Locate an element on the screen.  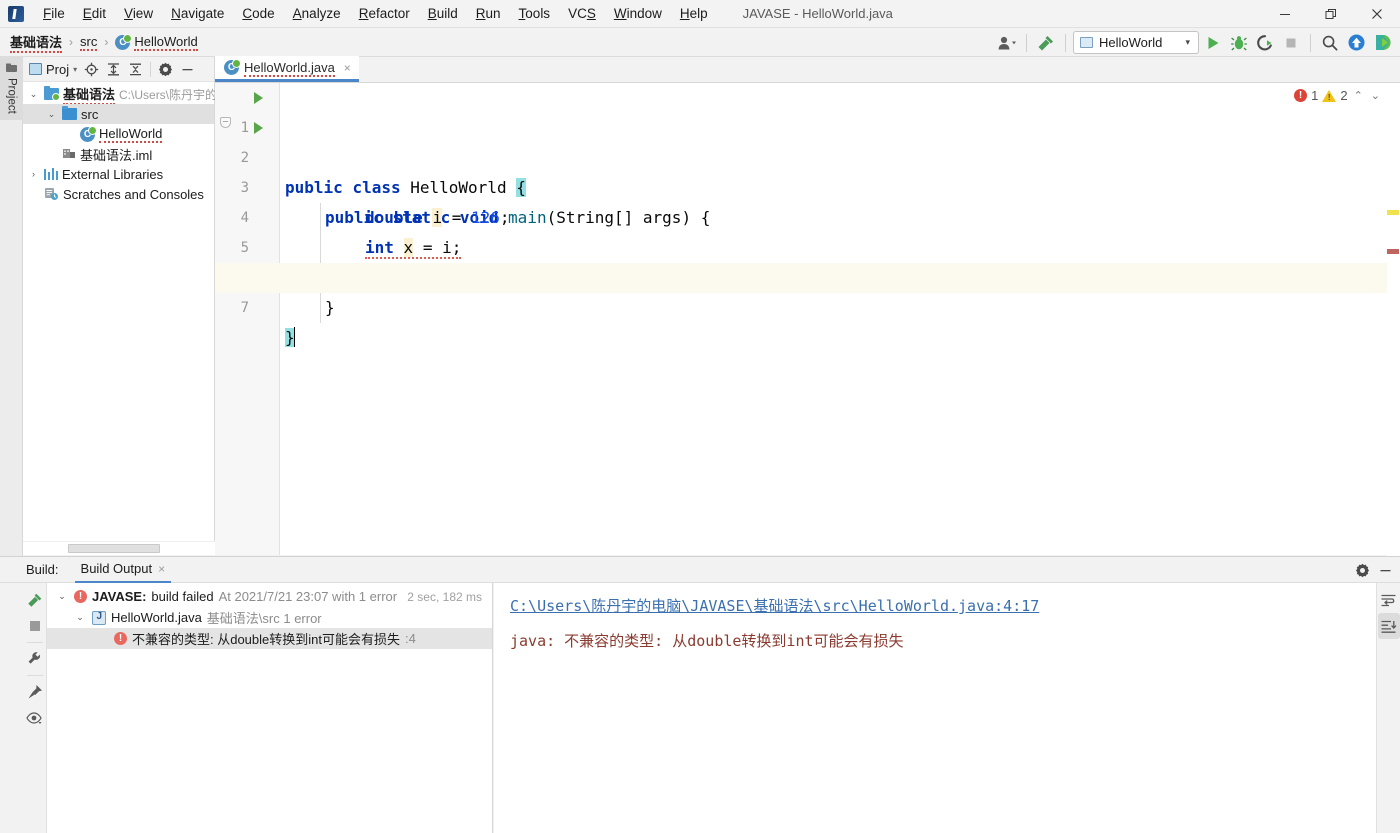
restore-icon is located at coordinates (1331, 14).